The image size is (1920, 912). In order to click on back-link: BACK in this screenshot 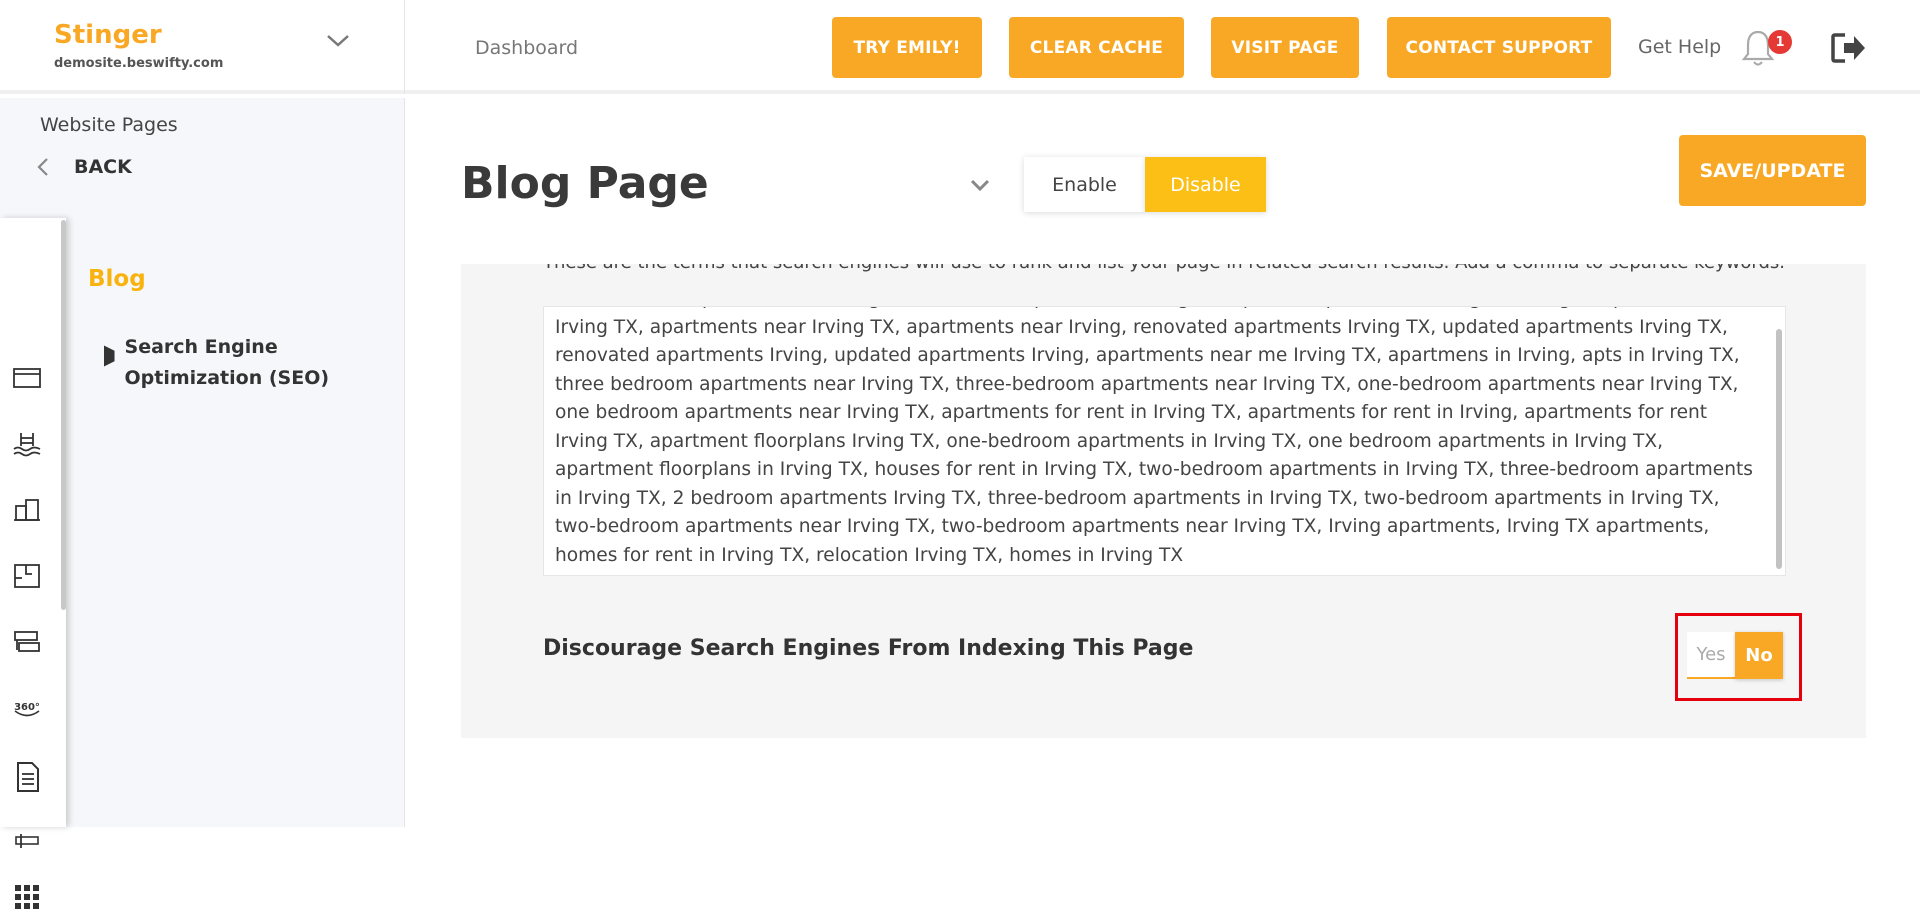, I will do `click(84, 167)`.